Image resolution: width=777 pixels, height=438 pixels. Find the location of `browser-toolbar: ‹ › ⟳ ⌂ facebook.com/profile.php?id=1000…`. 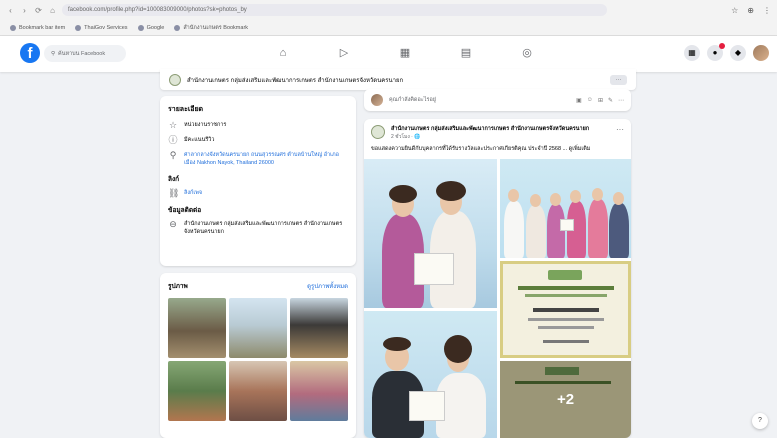

browser-toolbar: ‹ › ⟳ ⌂ facebook.com/profile.php?id=1000… is located at coordinates (388, 10).